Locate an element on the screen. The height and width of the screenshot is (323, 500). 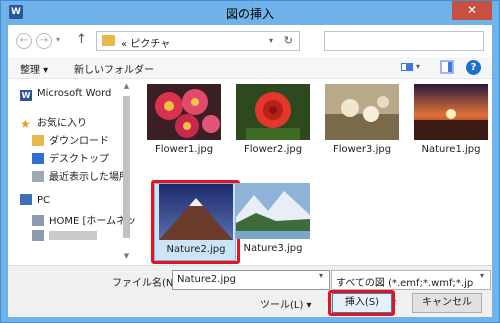
up-arrow-icon: ↑ is located at coordinates (81, 39).